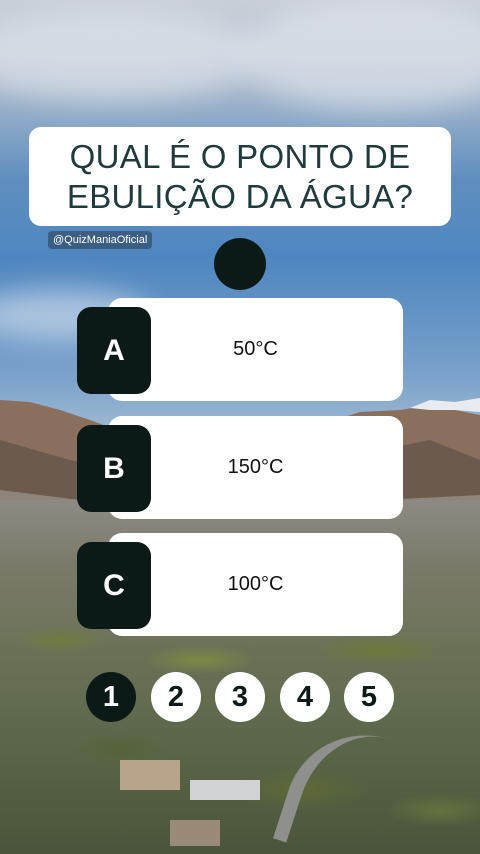  Describe the element at coordinates (200, 800) in the screenshot. I see `houses` at that location.